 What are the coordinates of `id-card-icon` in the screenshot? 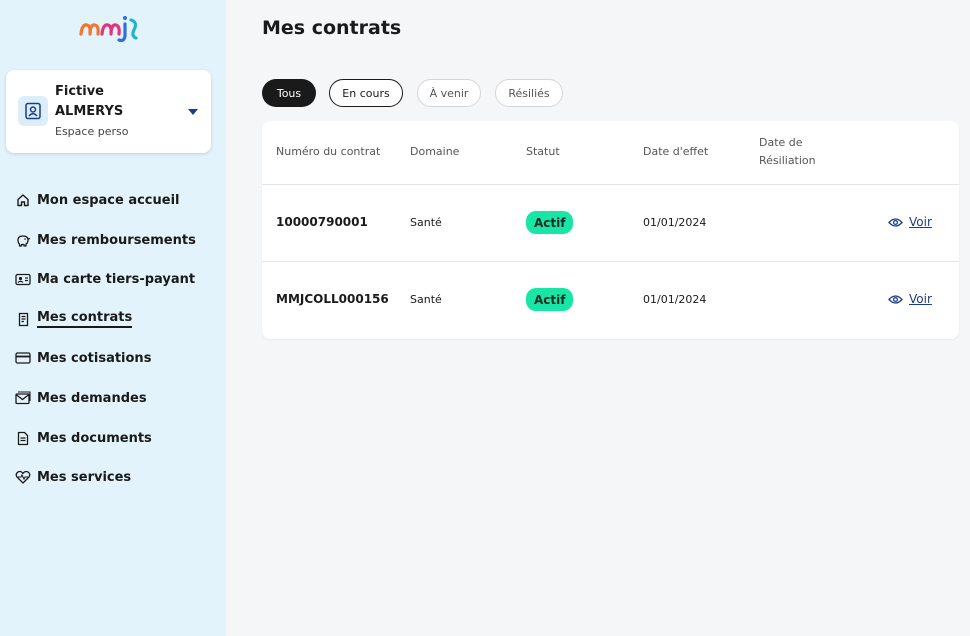 It's located at (23, 279).